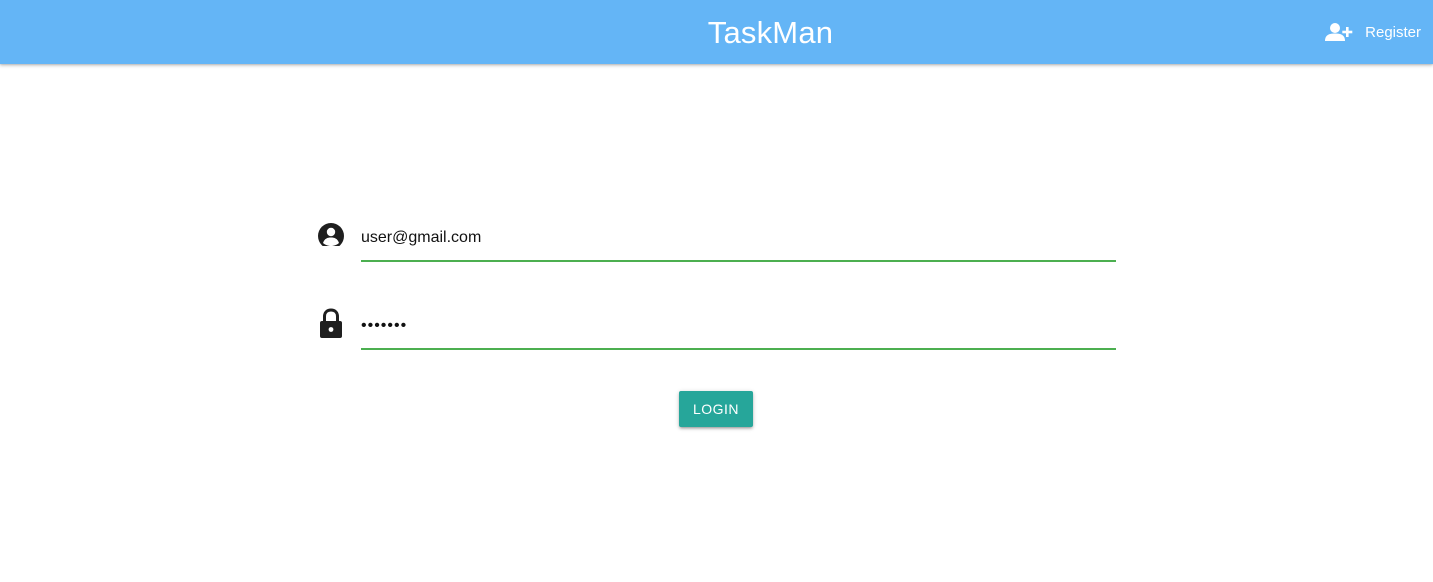 The height and width of the screenshot is (582, 1433). I want to click on email-input, so click(738, 239).